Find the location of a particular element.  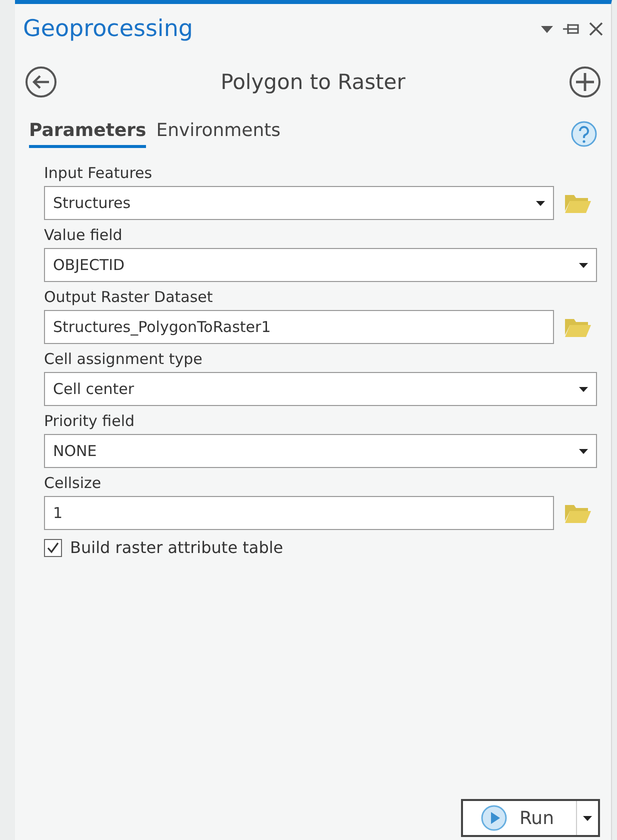

dropdown-field: Cell center is located at coordinates (320, 389).